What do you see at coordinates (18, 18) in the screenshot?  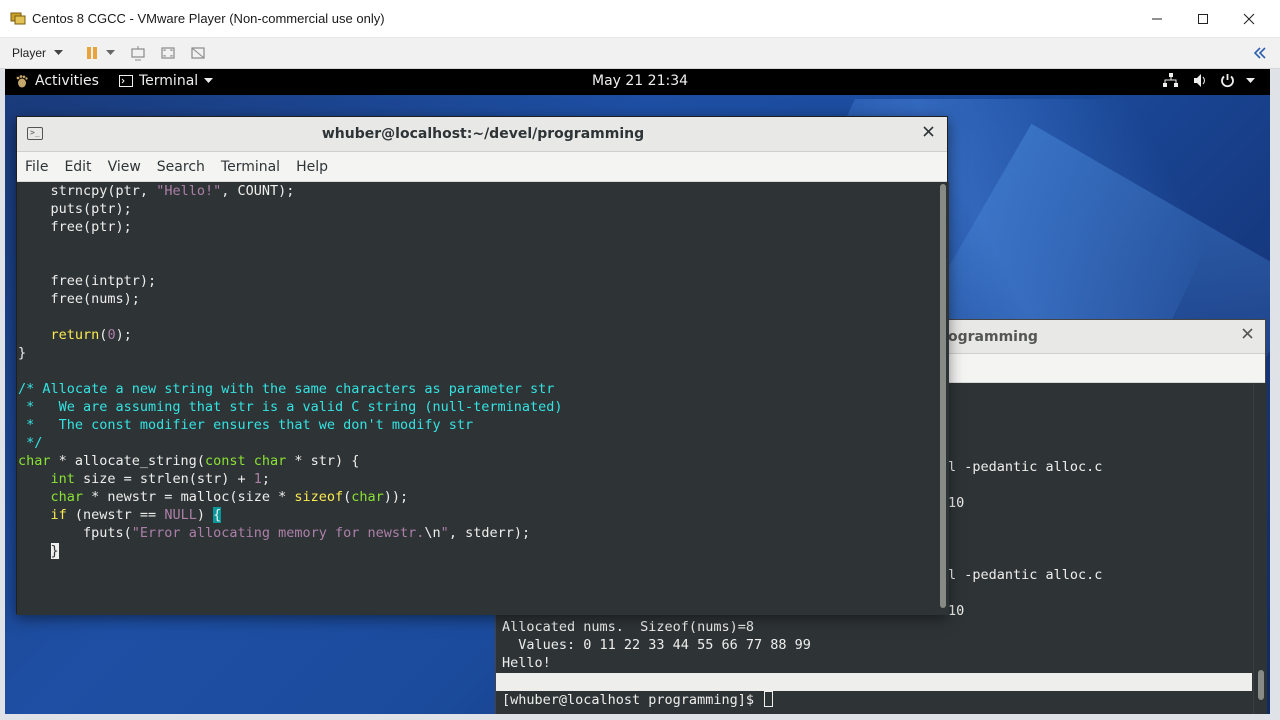 I see `vmware-app-icon` at bounding box center [18, 18].